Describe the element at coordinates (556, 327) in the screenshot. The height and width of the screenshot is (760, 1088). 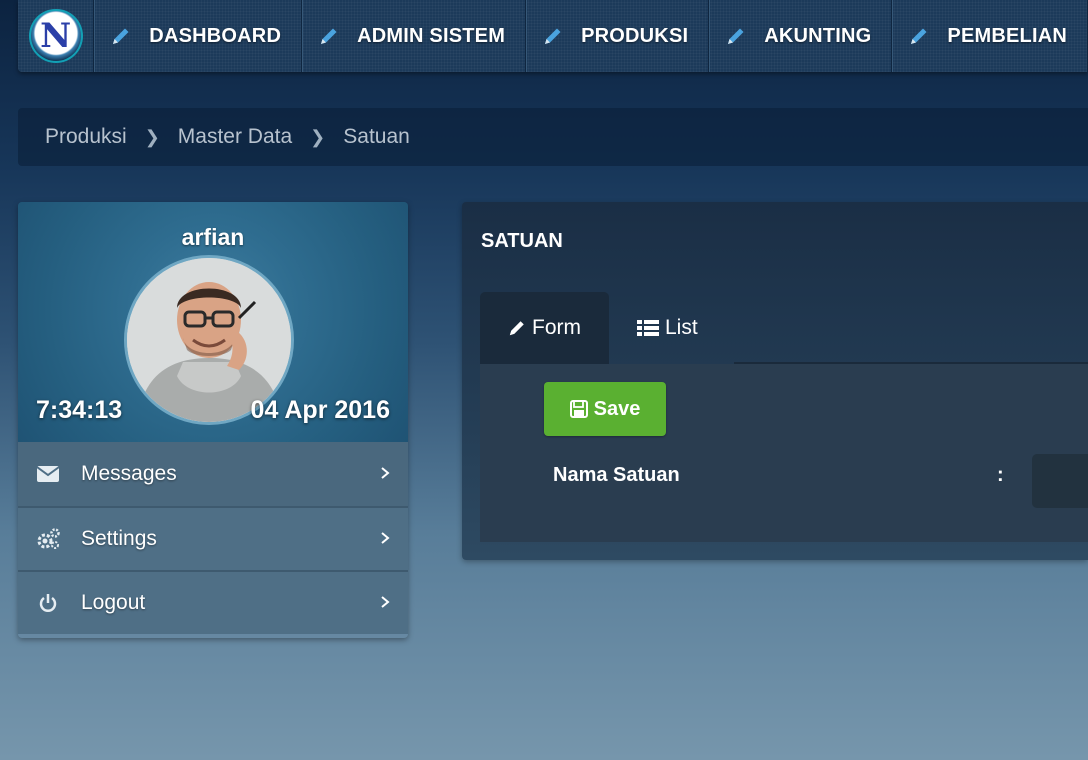
I see `tab-label: Form` at that location.